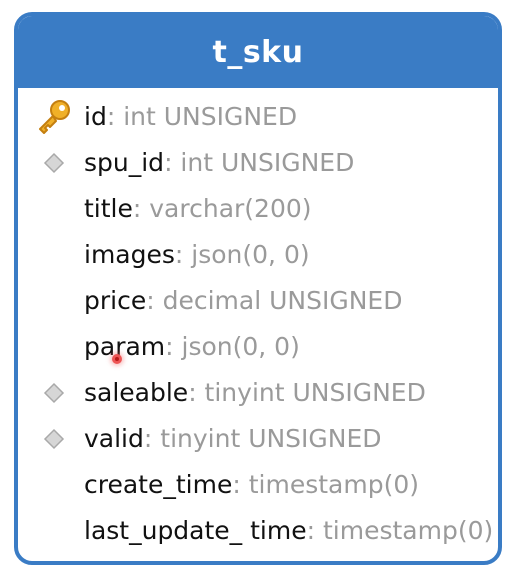  I want to click on column-name: price, so click(115, 300).